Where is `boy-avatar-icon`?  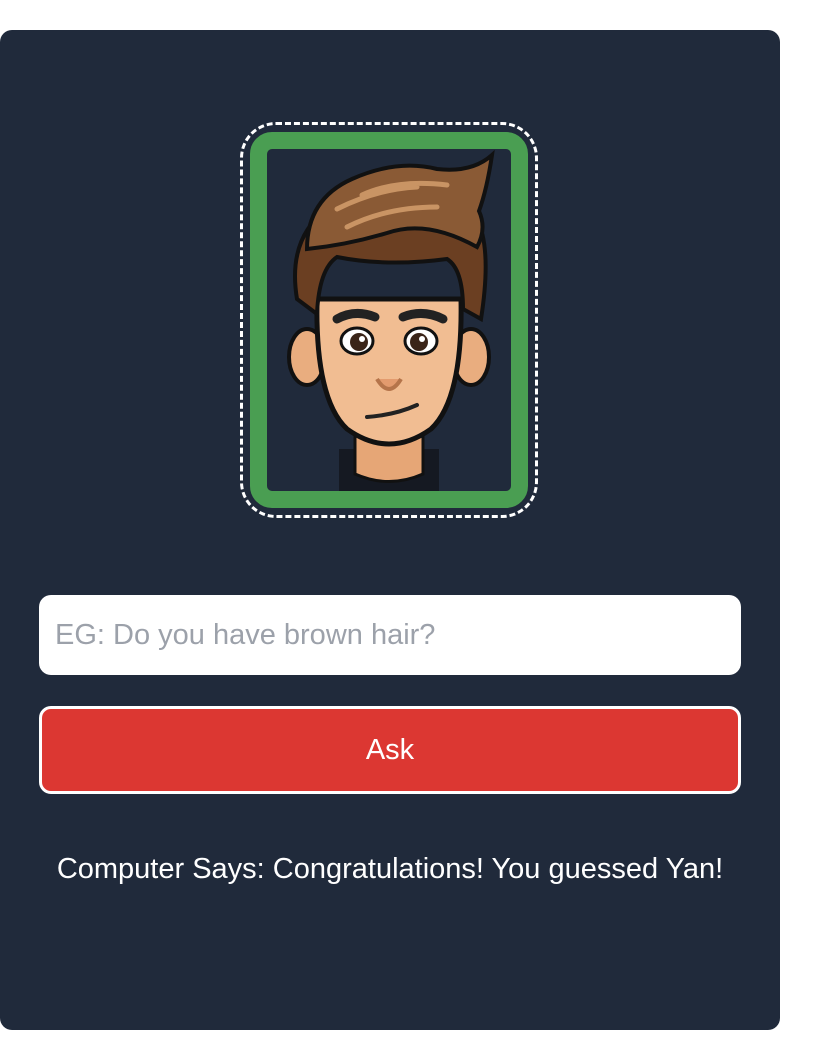
boy-avatar-icon is located at coordinates (391, 320).